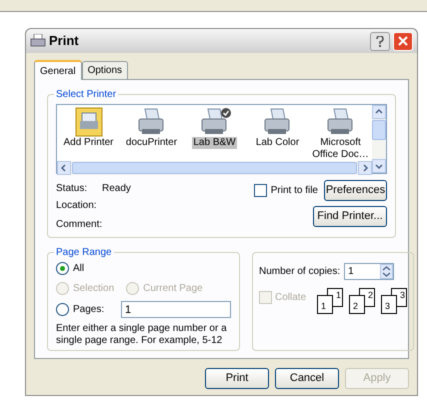 The height and width of the screenshot is (400, 427). Describe the element at coordinates (351, 272) in the screenshot. I see `copies-value: 1` at that location.